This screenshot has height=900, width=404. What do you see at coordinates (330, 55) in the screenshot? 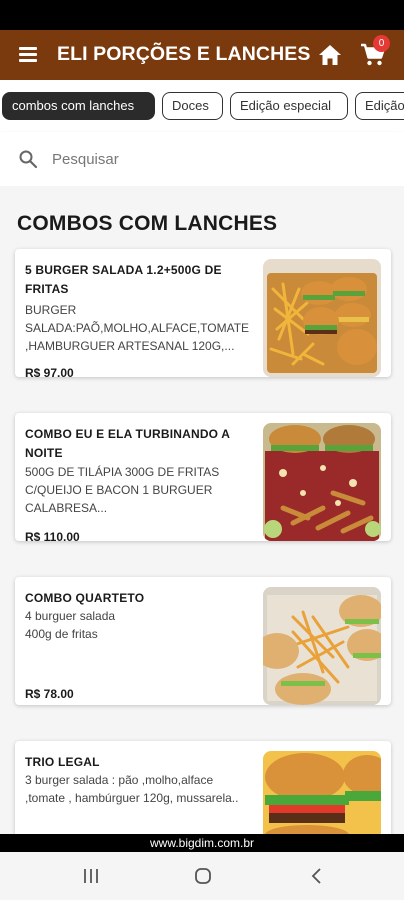
I see `home-icon` at bounding box center [330, 55].